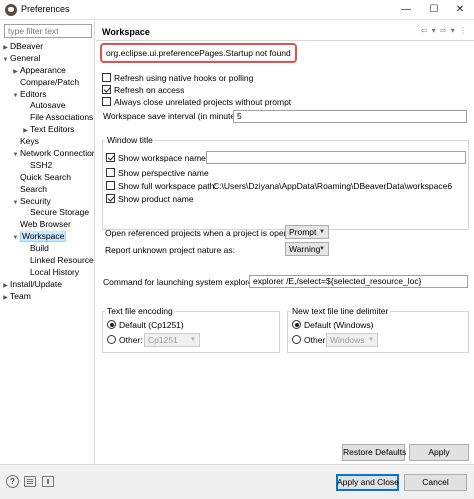  Describe the element at coordinates (460, 10) in the screenshot. I see `close-button: ✕` at that location.